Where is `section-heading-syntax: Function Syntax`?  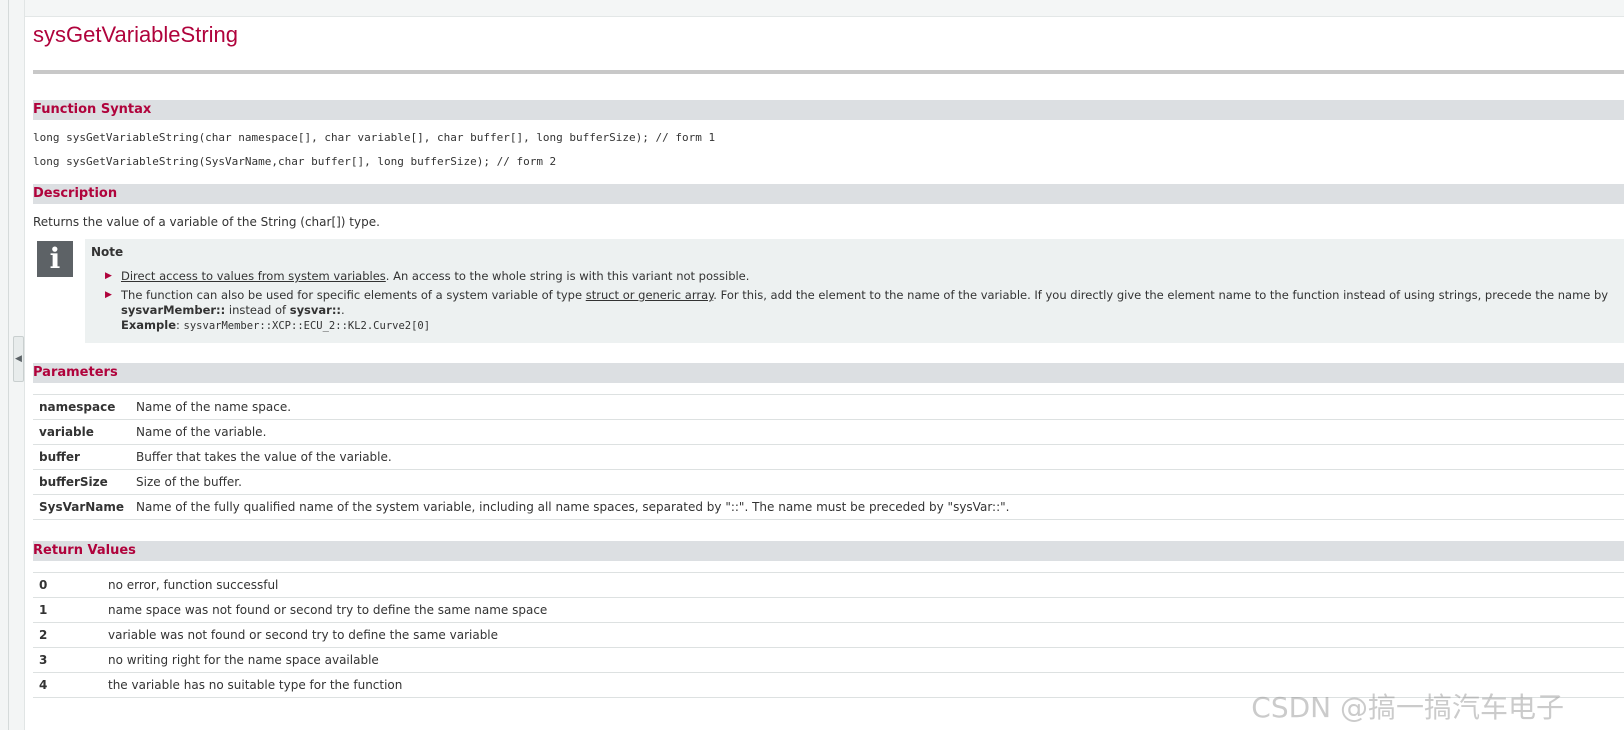 section-heading-syntax: Function Syntax is located at coordinates (828, 110).